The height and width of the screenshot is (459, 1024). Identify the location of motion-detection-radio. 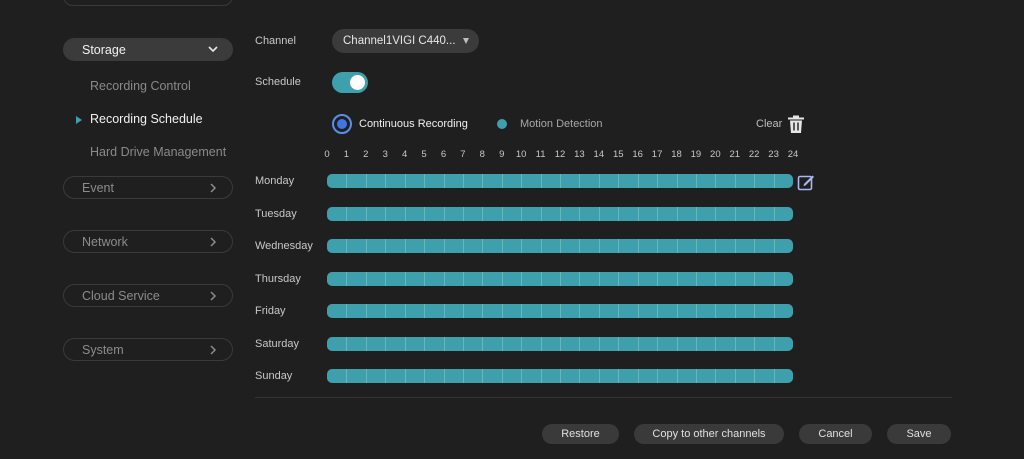
(502, 124).